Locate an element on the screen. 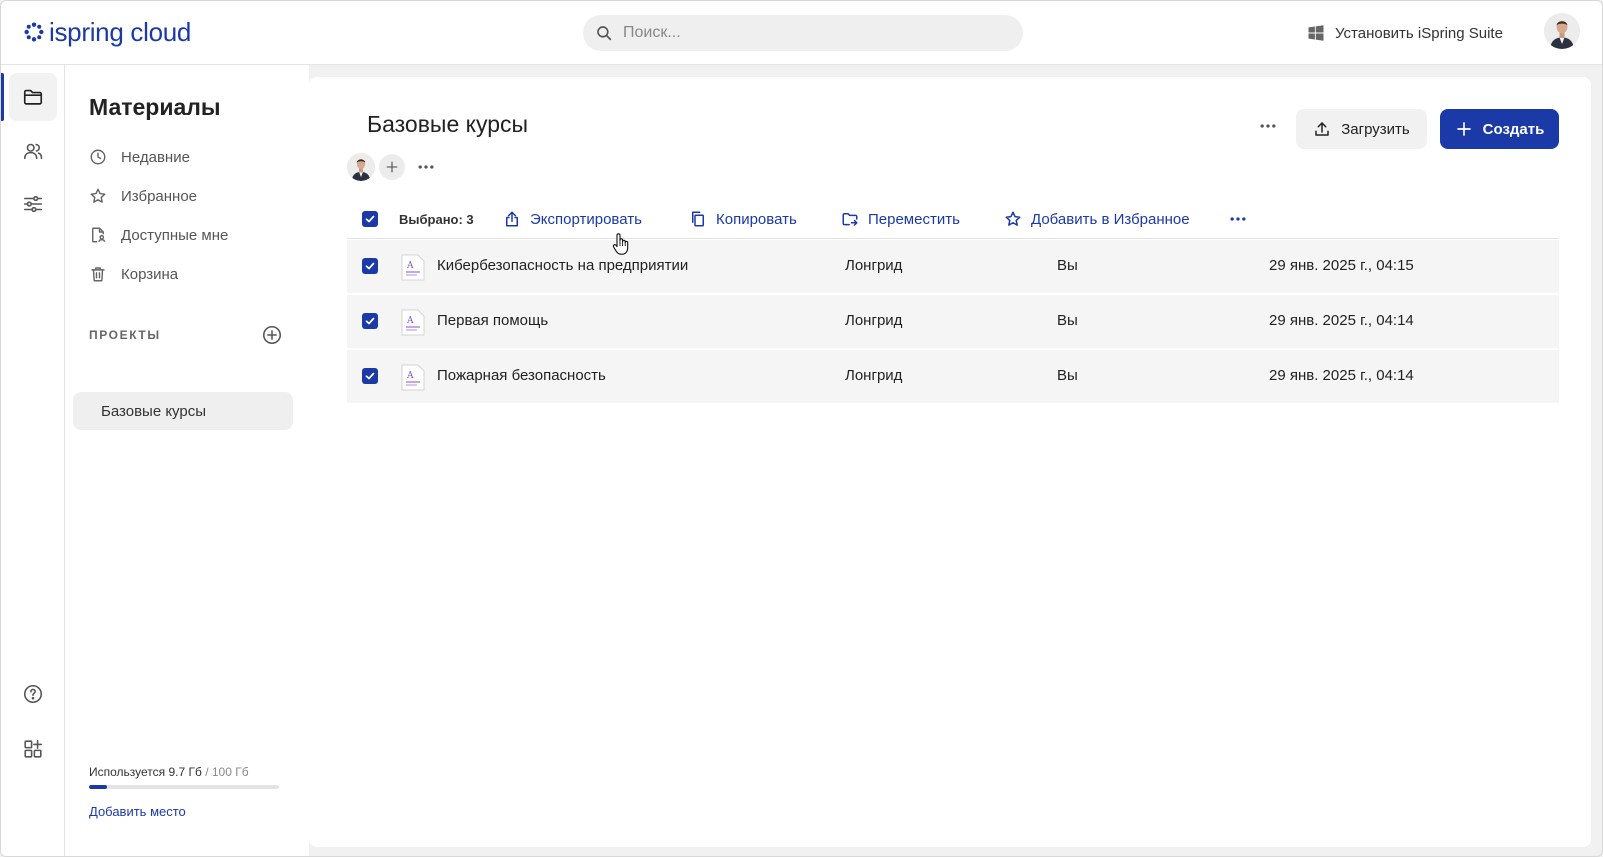 The width and height of the screenshot is (1603, 857). add-project-icon is located at coordinates (272, 335).